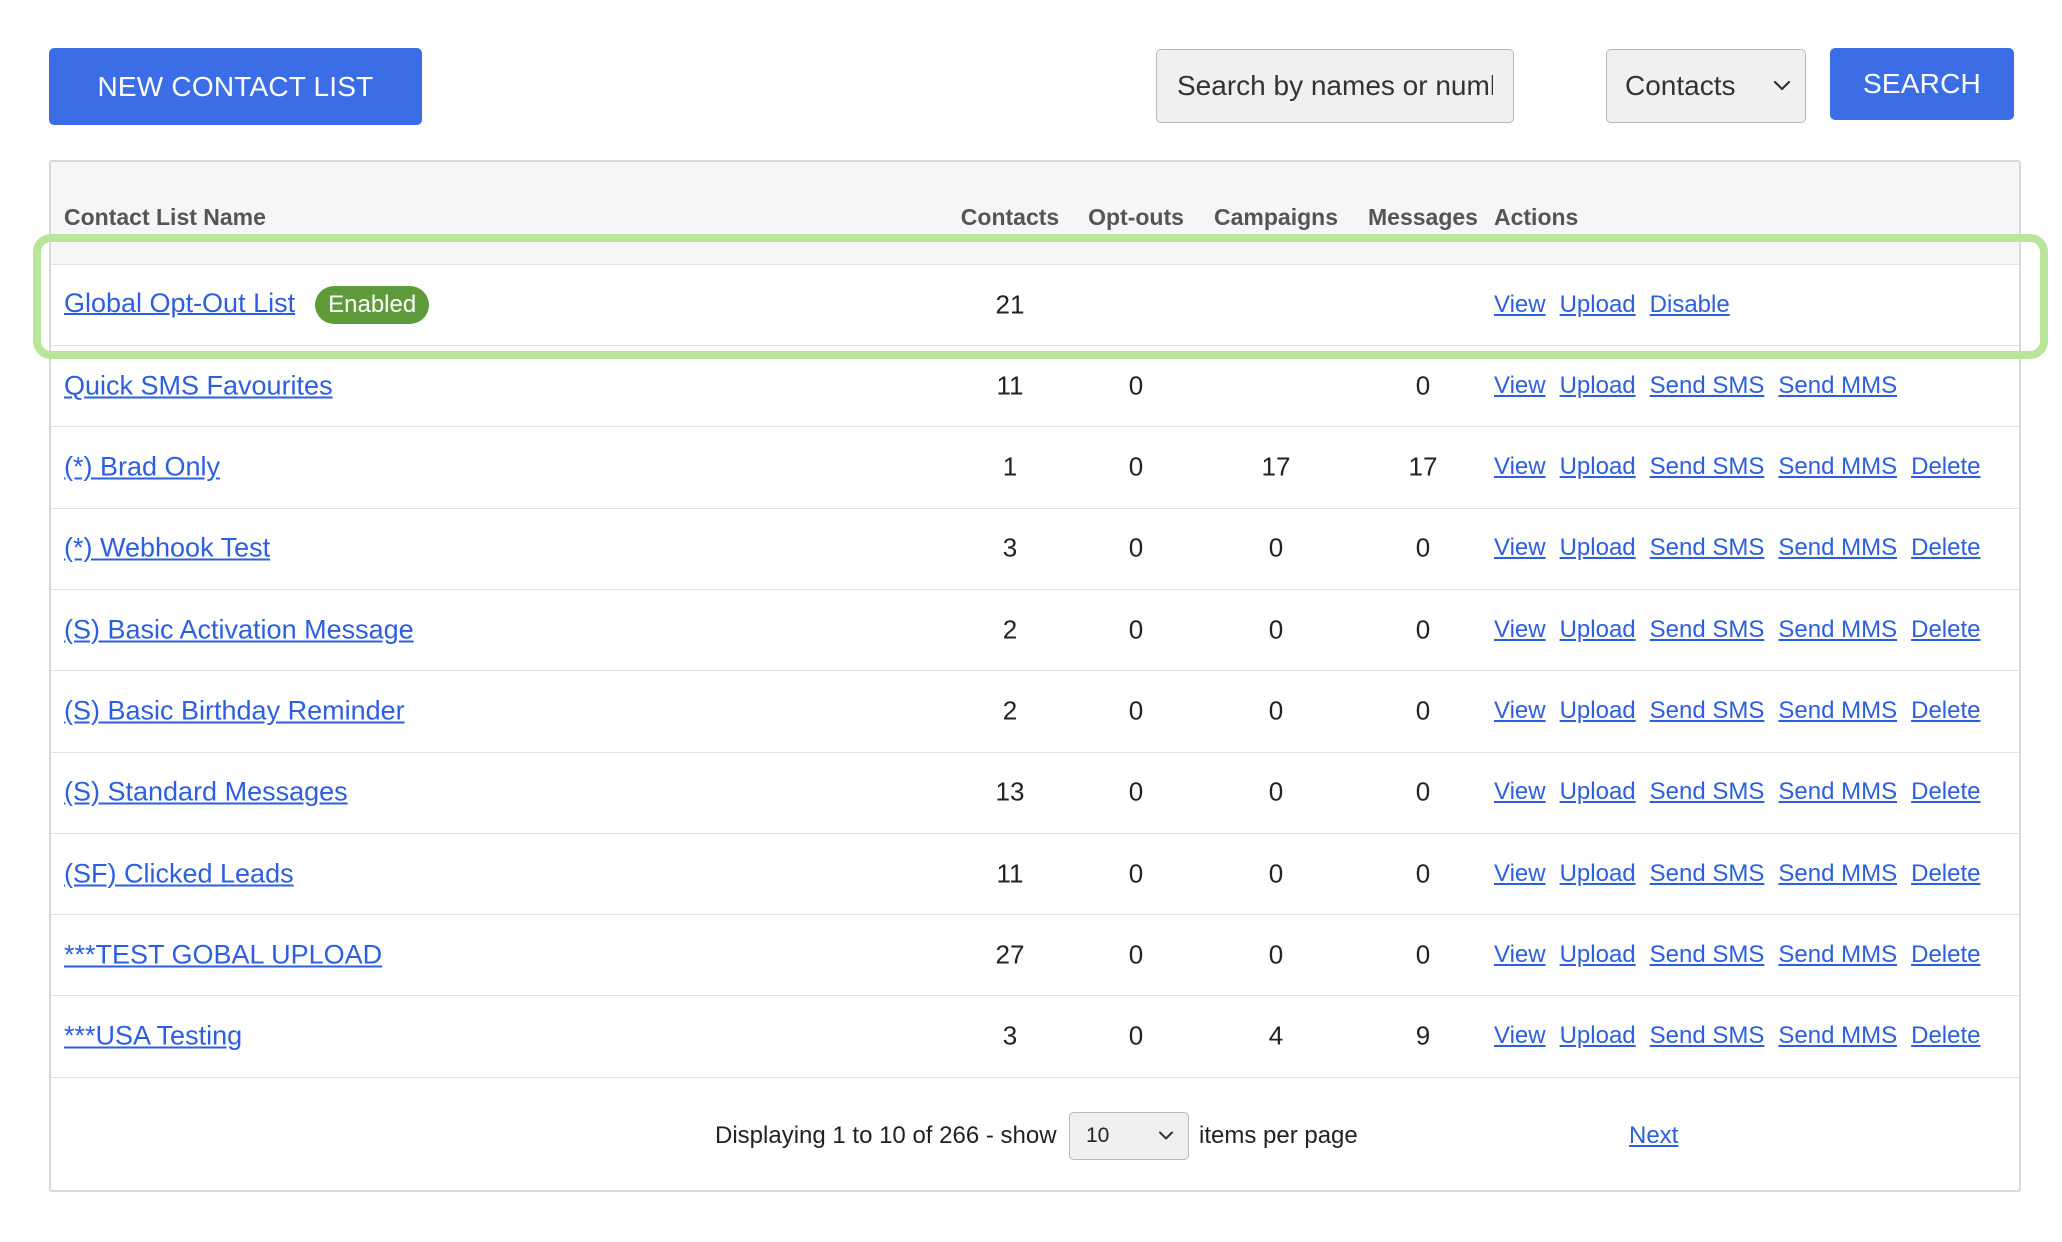 The height and width of the screenshot is (1242, 2062). What do you see at coordinates (142, 467) in the screenshot?
I see `list-name-link: (*) Brad Only` at bounding box center [142, 467].